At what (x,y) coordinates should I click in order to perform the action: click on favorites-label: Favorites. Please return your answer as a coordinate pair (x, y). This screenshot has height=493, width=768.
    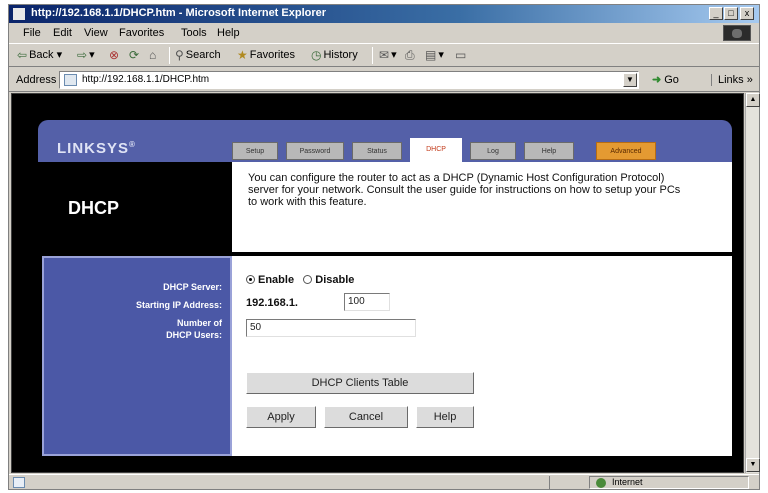
    Looking at the image, I should click on (272, 54).